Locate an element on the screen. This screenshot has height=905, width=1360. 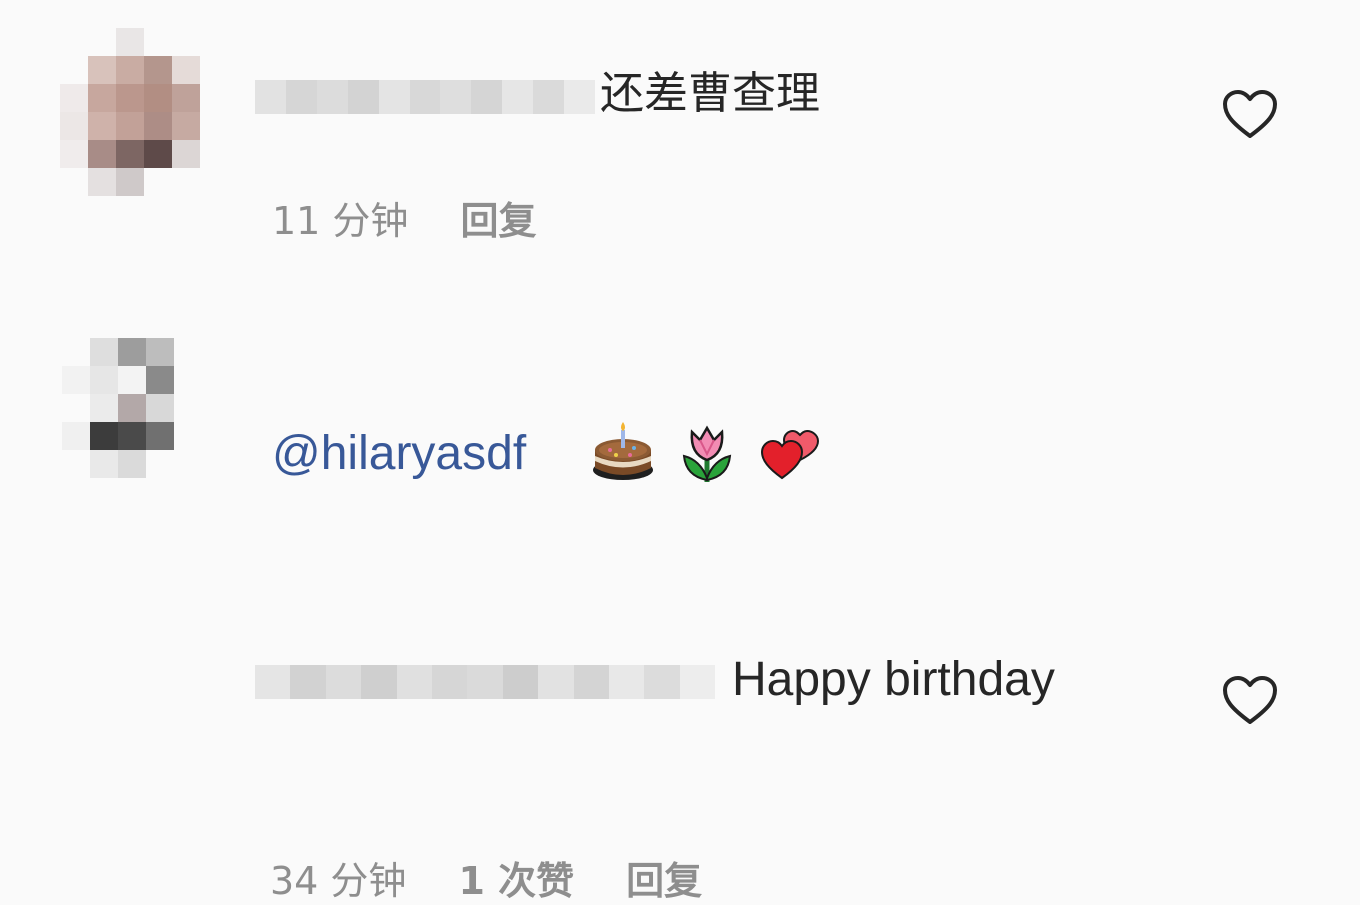
comment-time: 11 分钟 is located at coordinates (340, 221).